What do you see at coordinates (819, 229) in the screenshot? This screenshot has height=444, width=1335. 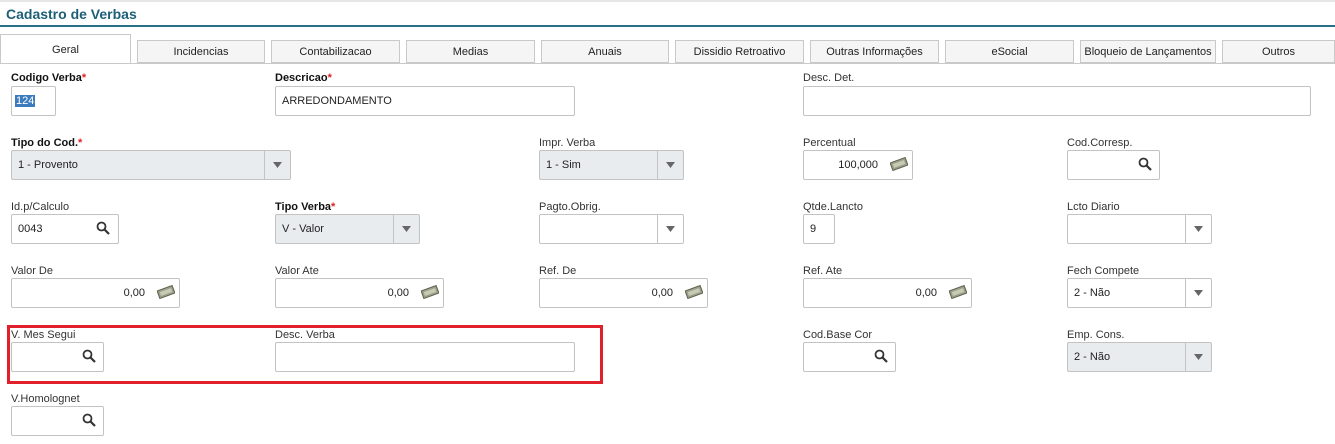 I see `qtde-lancto-field: 9` at bounding box center [819, 229].